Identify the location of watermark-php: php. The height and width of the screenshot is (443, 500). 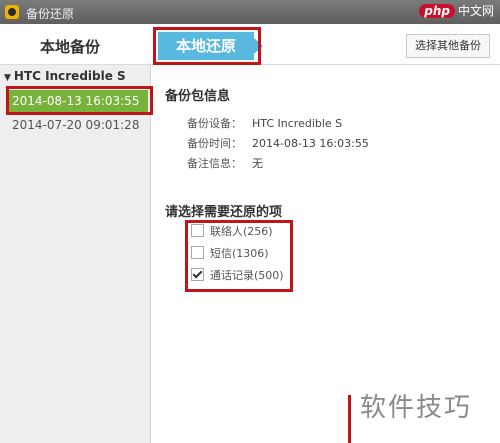
(437, 11).